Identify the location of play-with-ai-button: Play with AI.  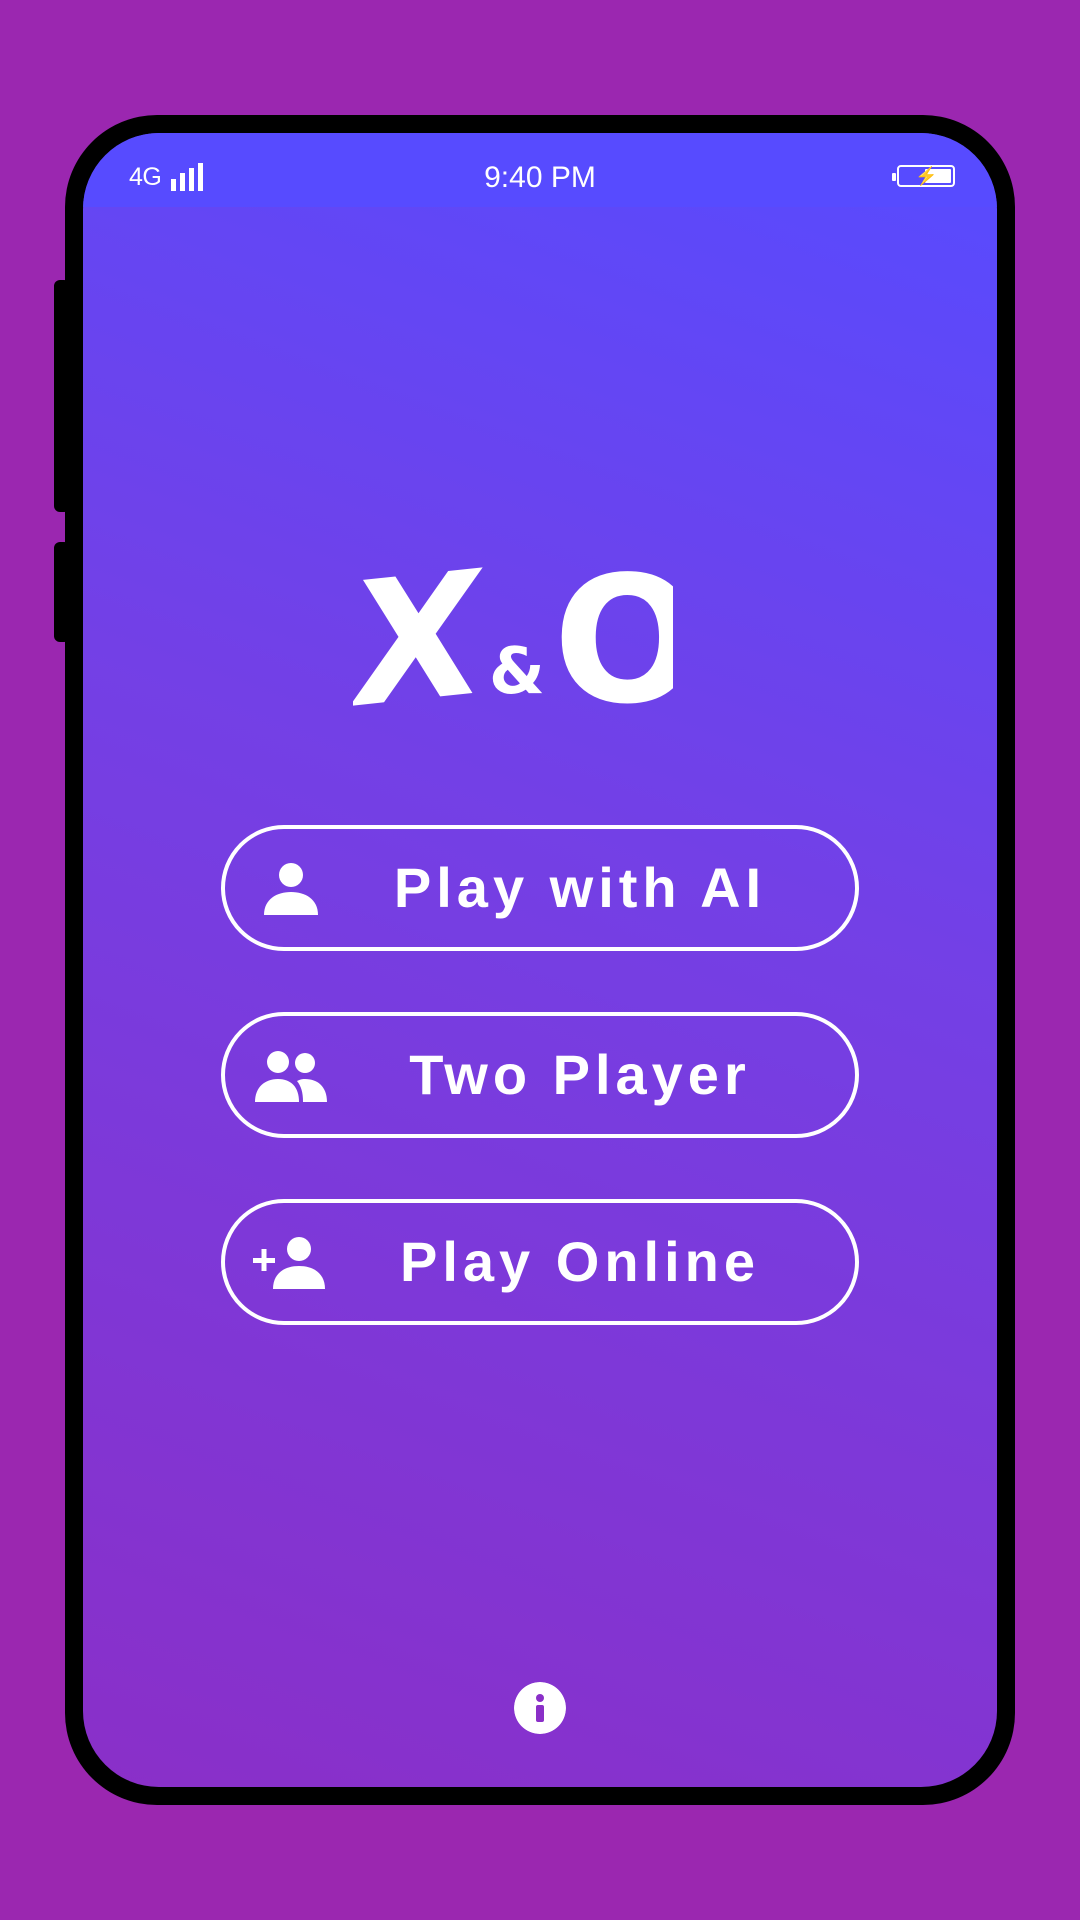
(540, 888).